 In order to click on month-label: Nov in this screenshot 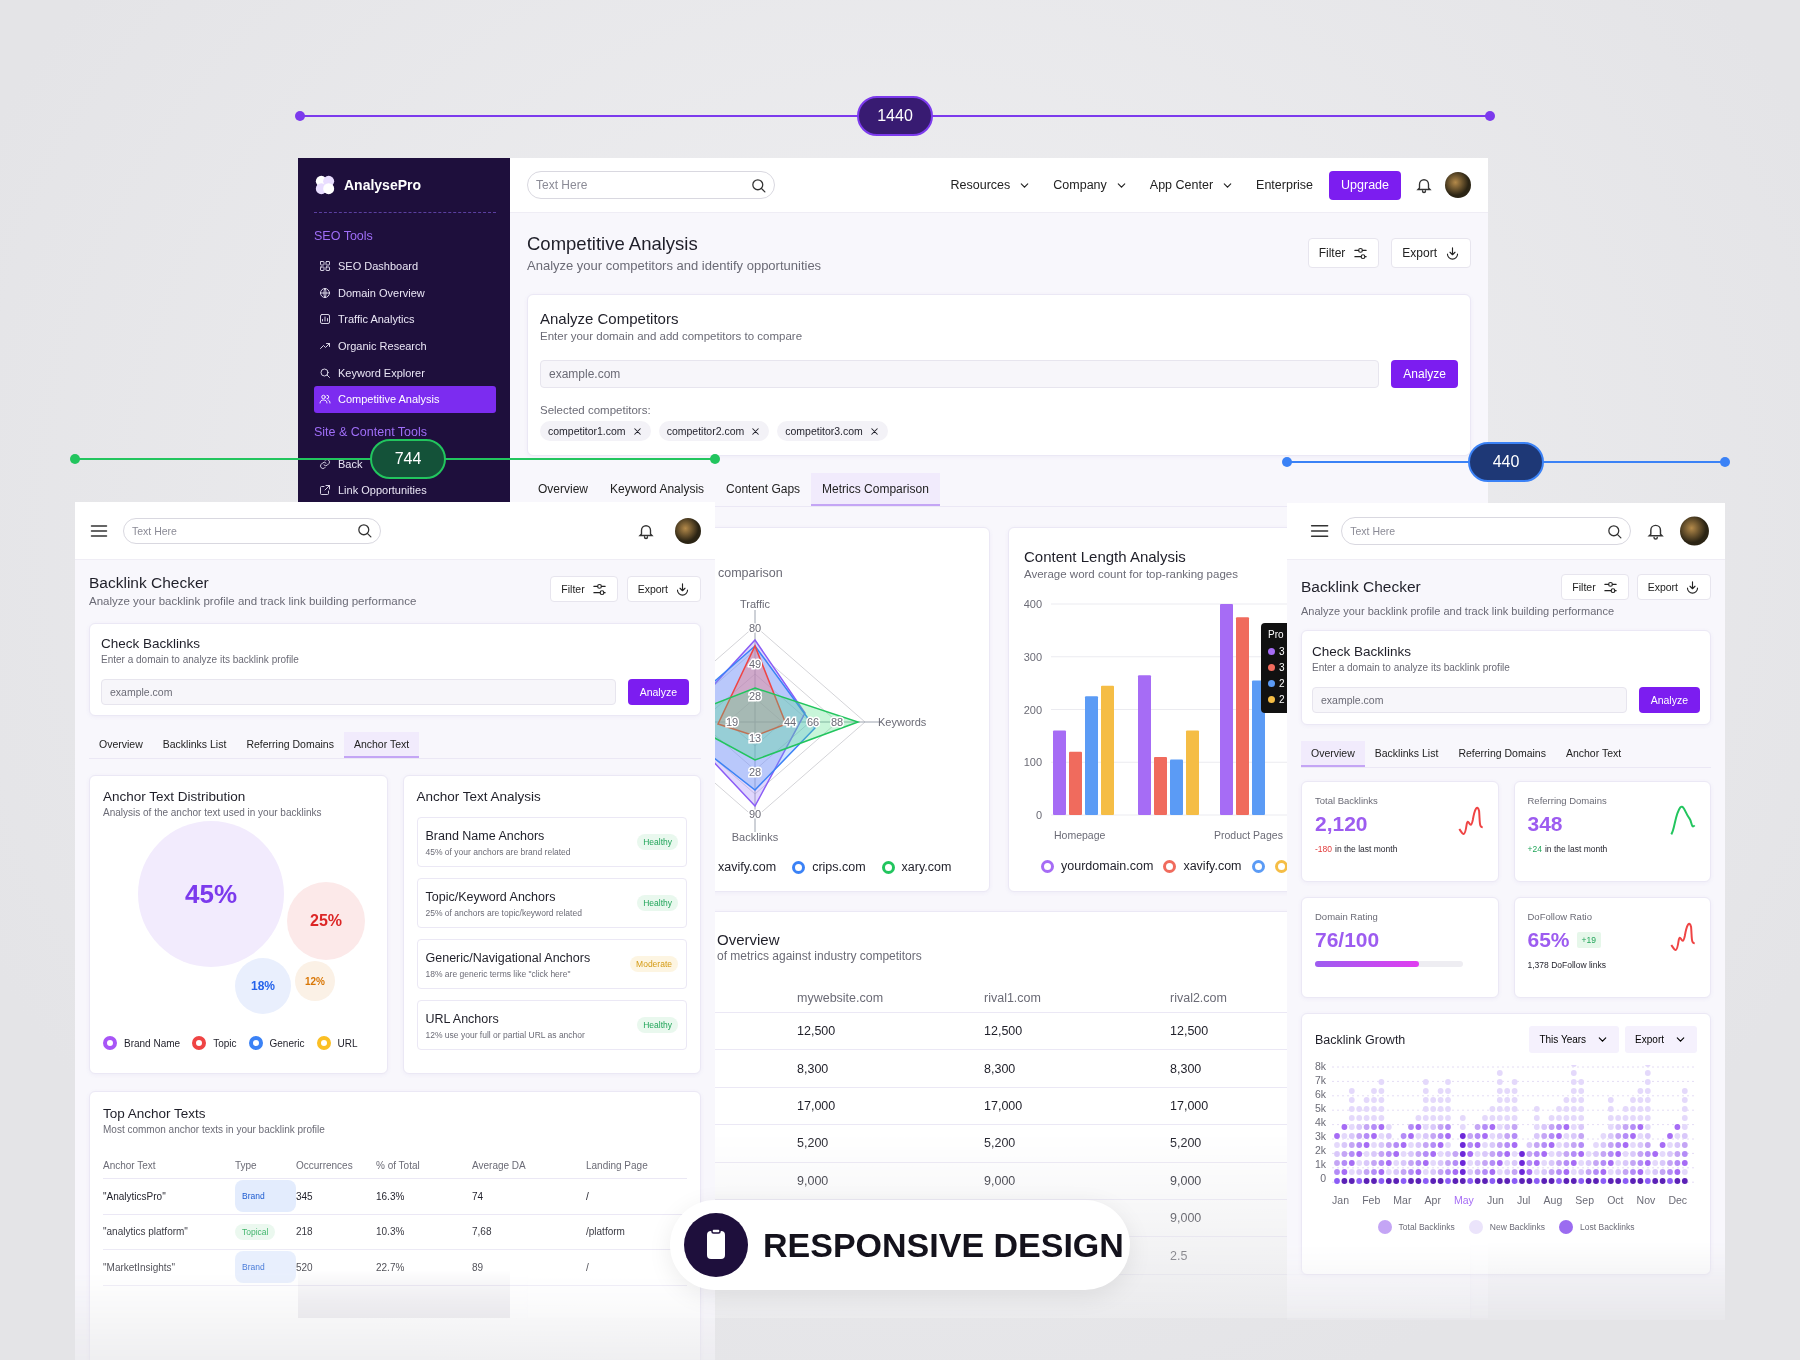, I will do `click(1646, 1200)`.